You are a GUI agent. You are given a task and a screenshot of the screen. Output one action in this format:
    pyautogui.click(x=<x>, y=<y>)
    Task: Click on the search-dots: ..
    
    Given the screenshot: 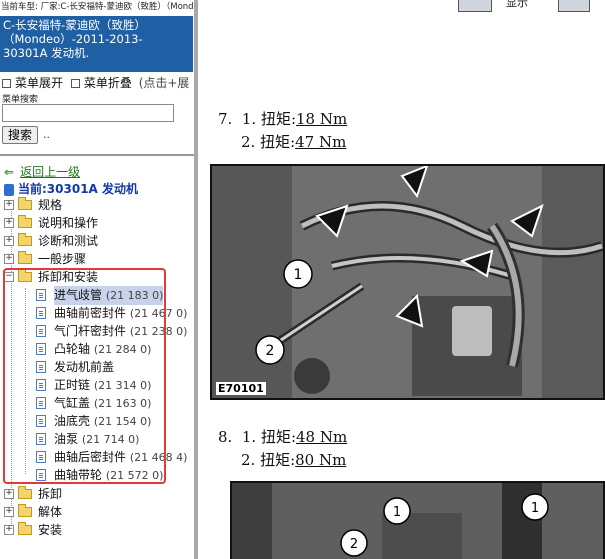 What is the action you would take?
    pyautogui.click(x=46, y=134)
    